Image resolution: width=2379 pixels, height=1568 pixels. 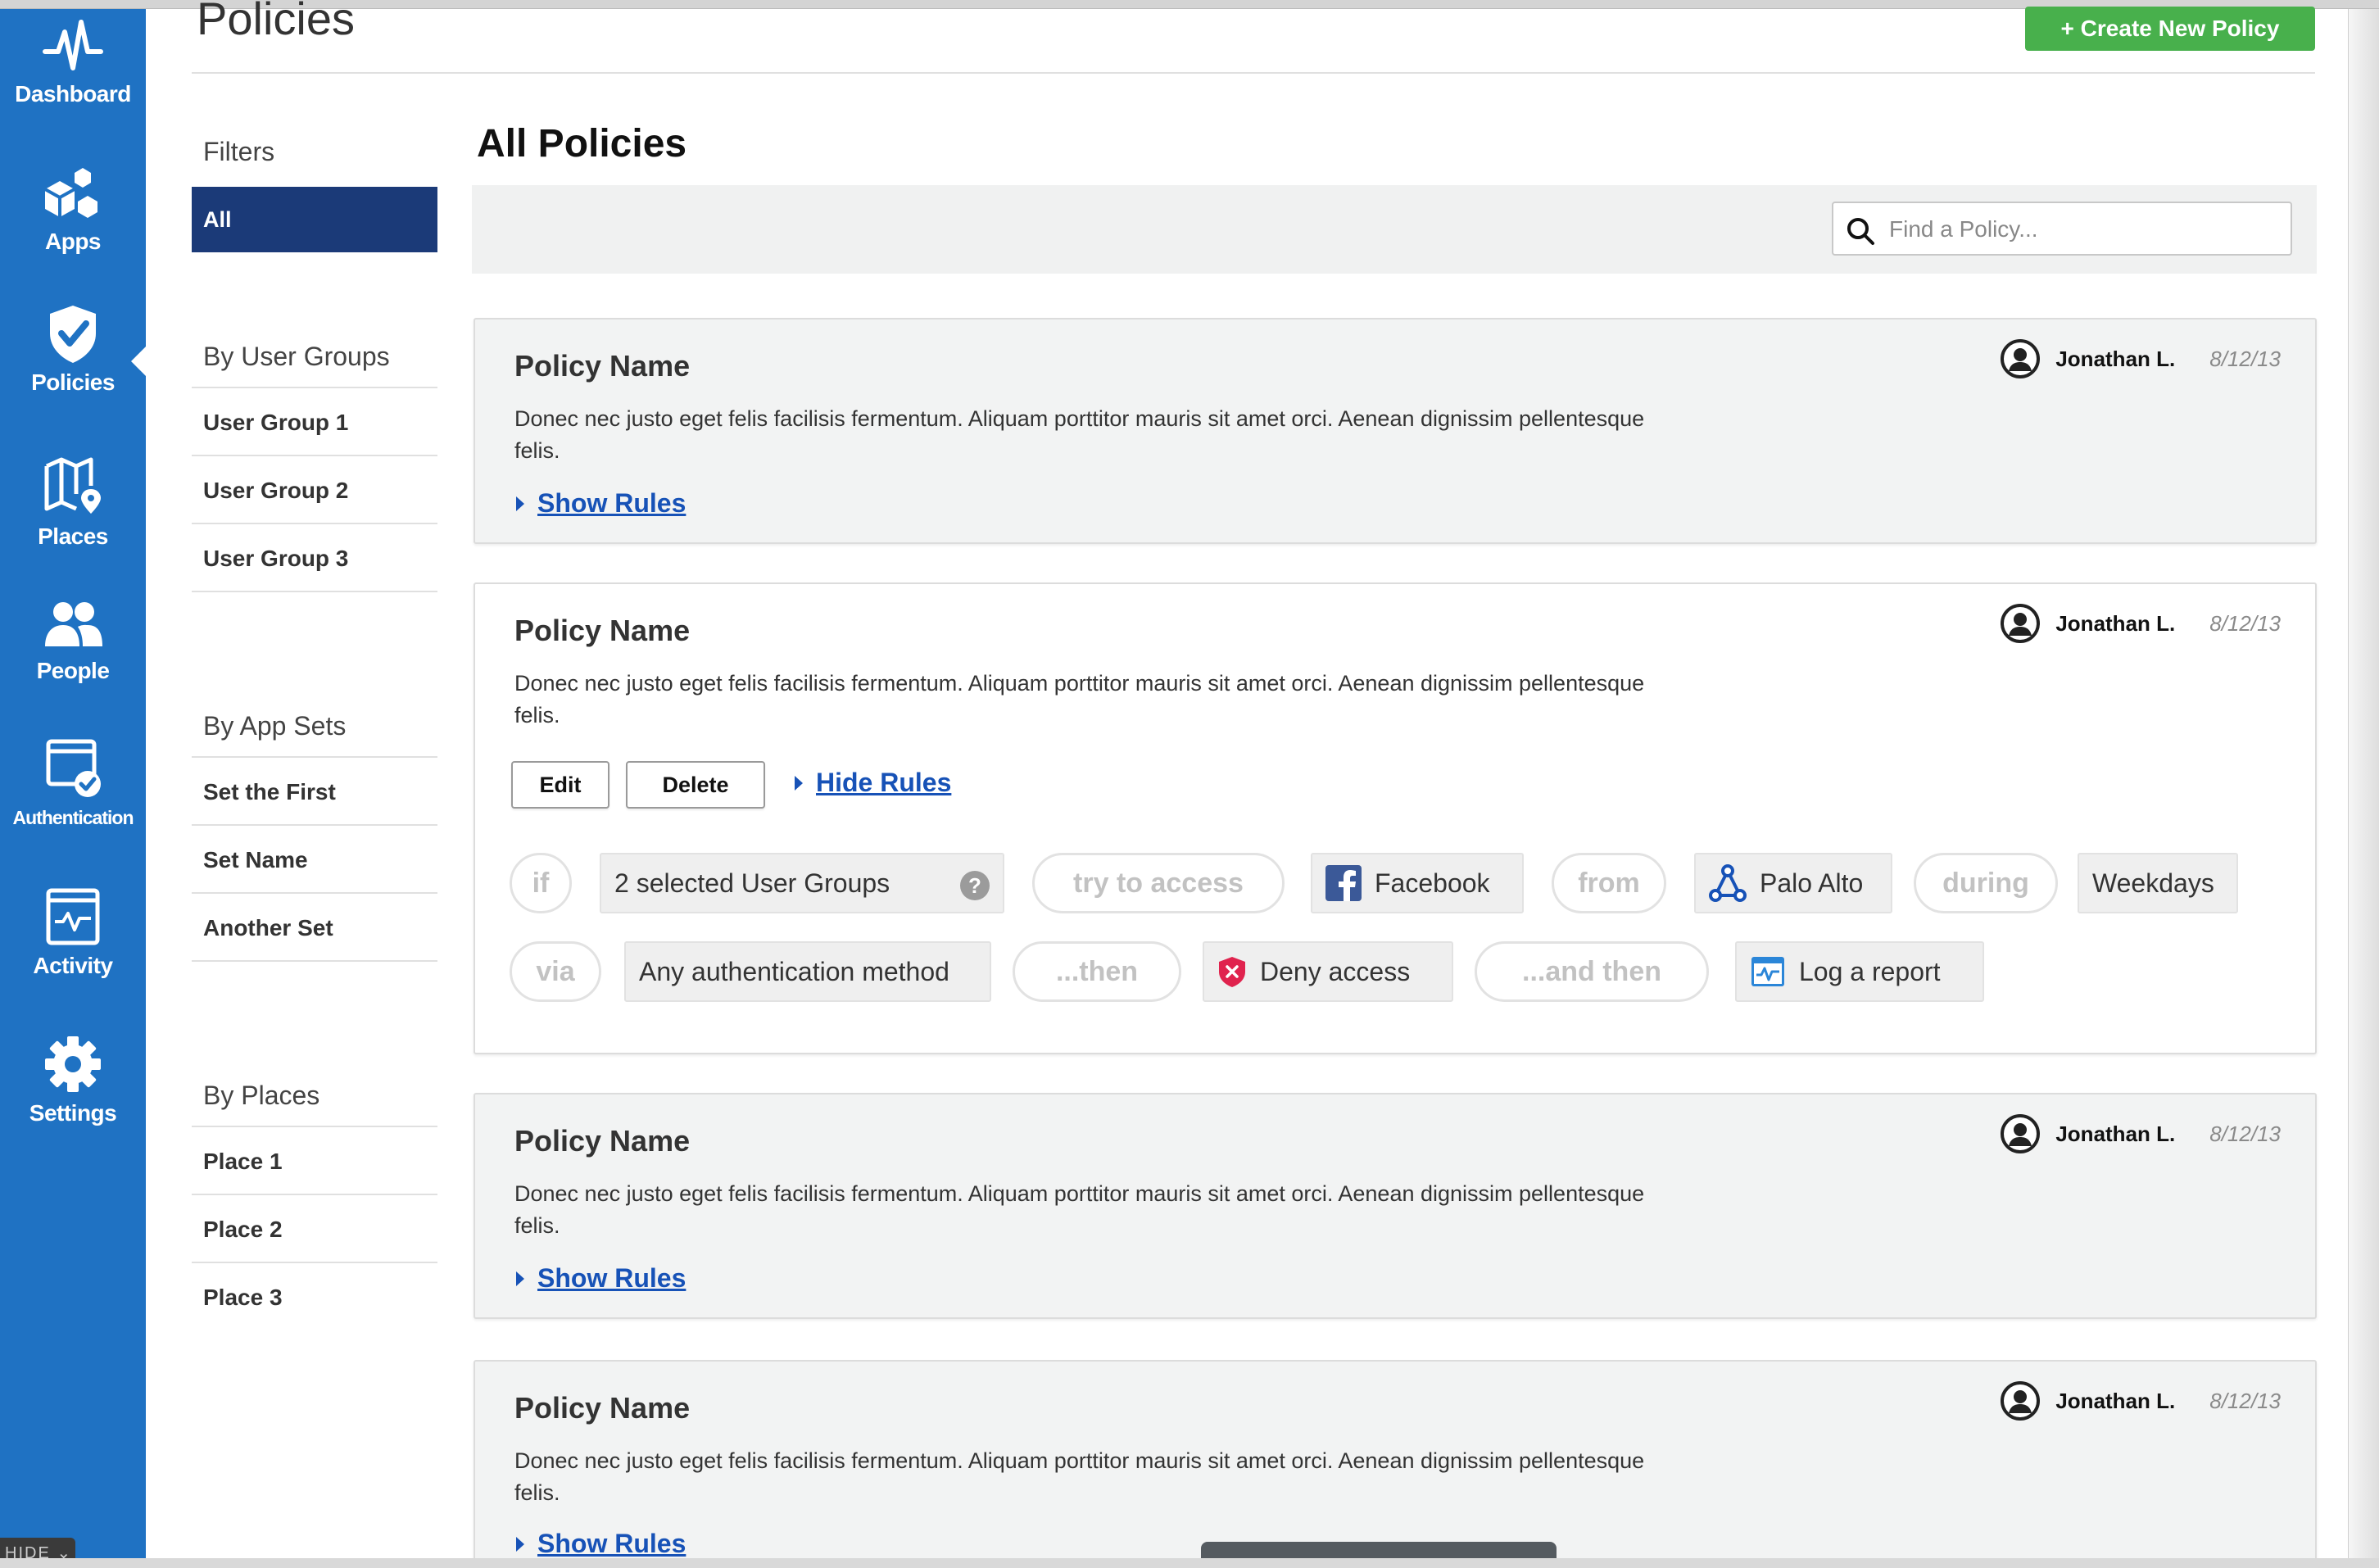 What do you see at coordinates (73, 93) in the screenshot?
I see `nav-label: Dashboard` at bounding box center [73, 93].